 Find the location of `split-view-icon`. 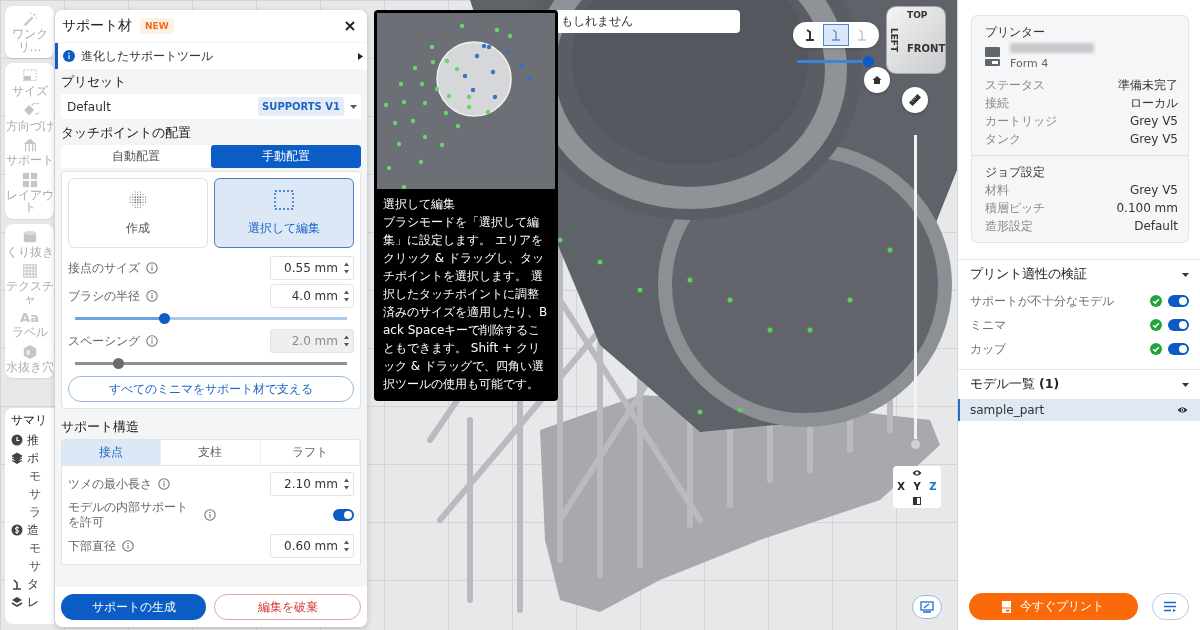

split-view-icon is located at coordinates (917, 500).